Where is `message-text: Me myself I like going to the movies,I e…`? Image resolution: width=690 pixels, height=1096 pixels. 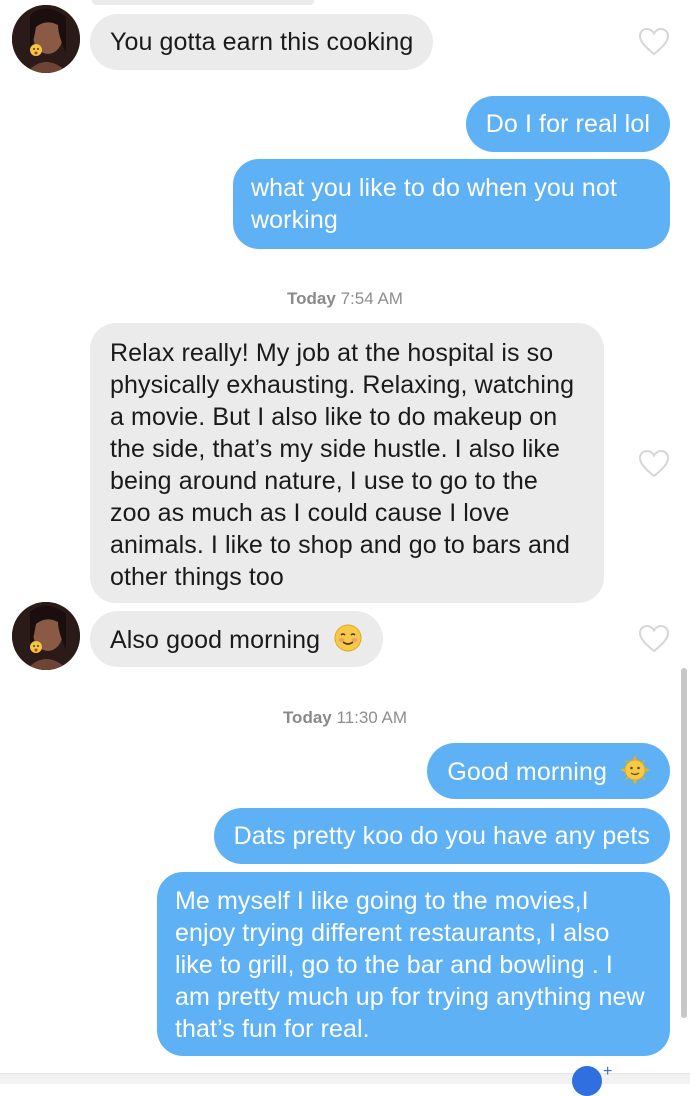 message-text: Me myself I like going to the movies,I e… is located at coordinates (410, 965).